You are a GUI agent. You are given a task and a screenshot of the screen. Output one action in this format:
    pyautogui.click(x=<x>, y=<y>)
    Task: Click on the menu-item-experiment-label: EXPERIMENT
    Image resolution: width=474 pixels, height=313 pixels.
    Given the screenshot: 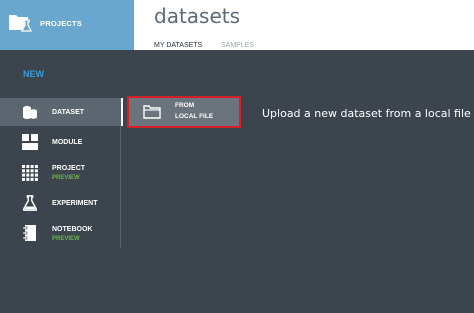 What is the action you would take?
    pyautogui.click(x=75, y=203)
    